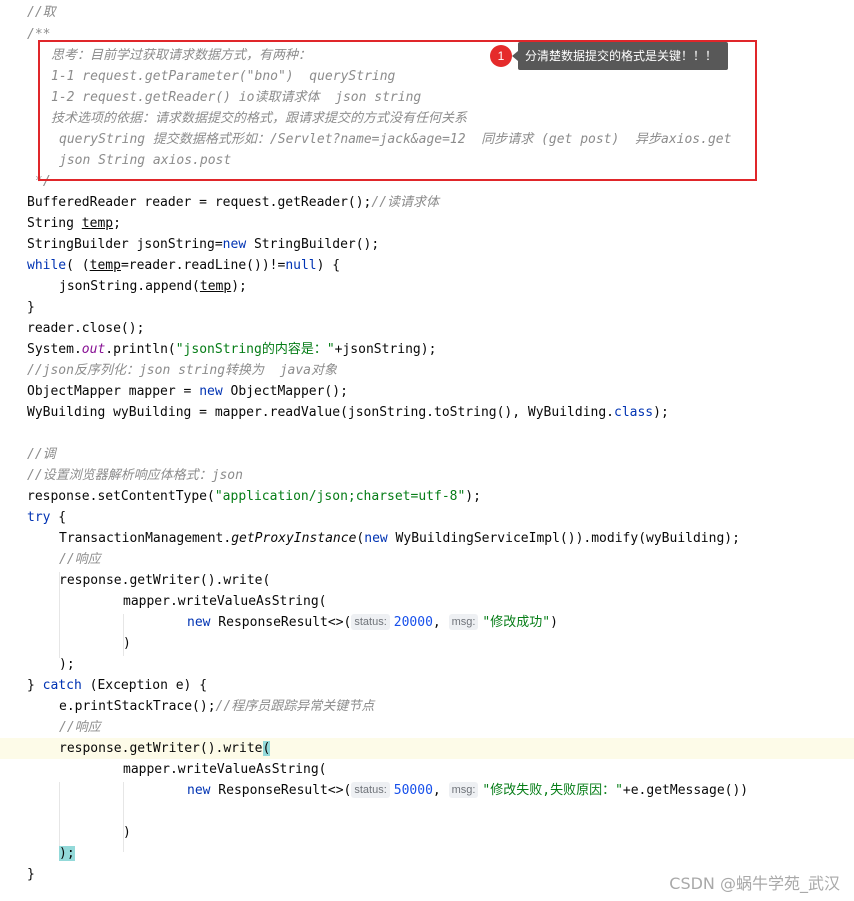 The height and width of the screenshot is (901, 854). I want to click on keyword: try, so click(39, 517).